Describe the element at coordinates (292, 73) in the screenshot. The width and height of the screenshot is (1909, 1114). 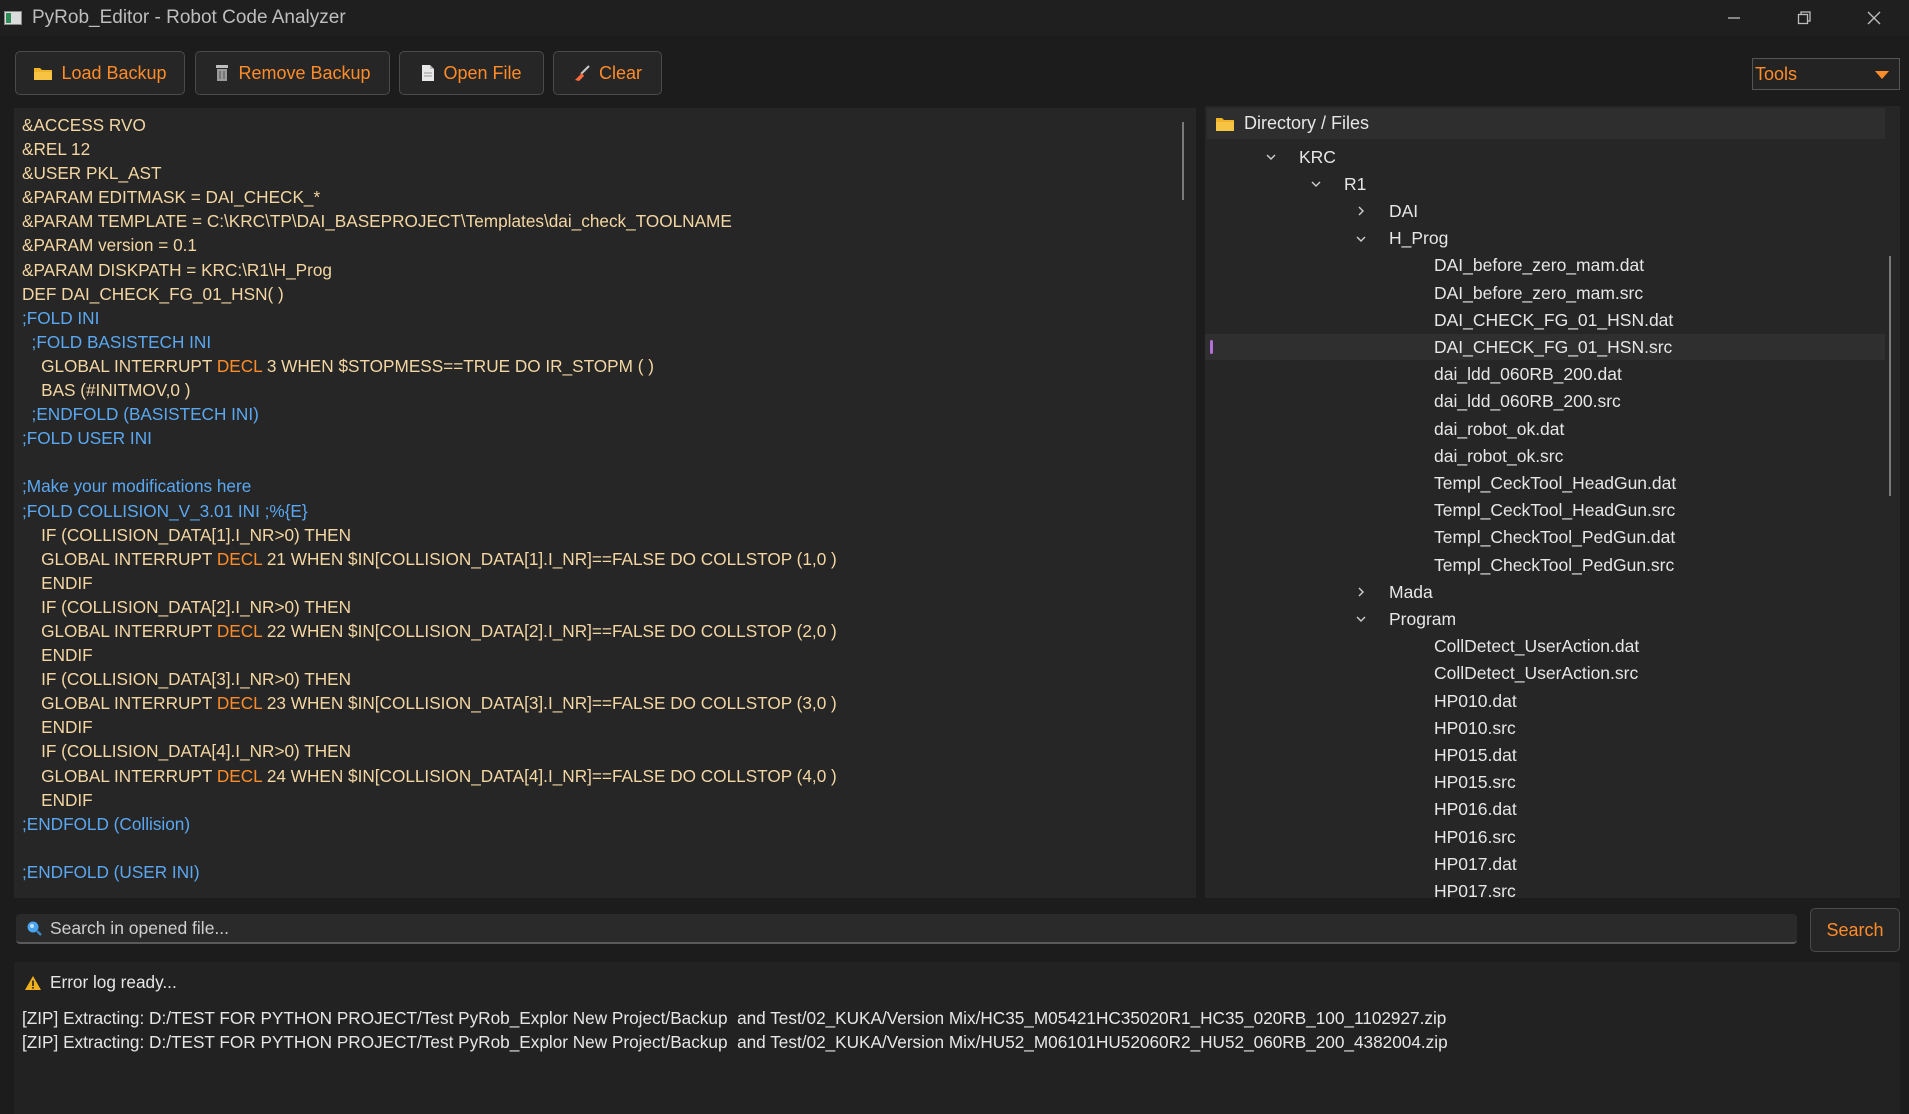
I see `remove-backup-button: Remove Backup` at that location.